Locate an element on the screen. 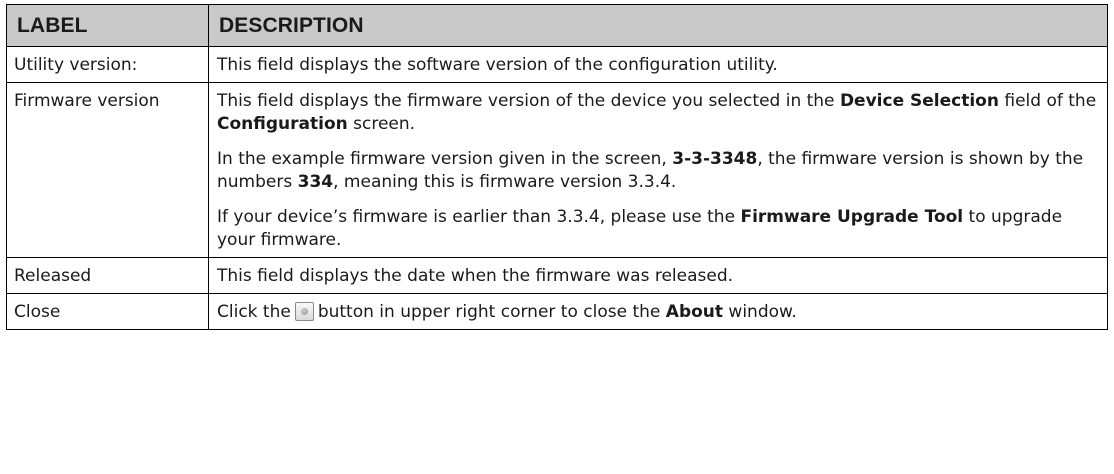 This screenshot has height=474, width=1114. bold-term: 334 is located at coordinates (315, 182).